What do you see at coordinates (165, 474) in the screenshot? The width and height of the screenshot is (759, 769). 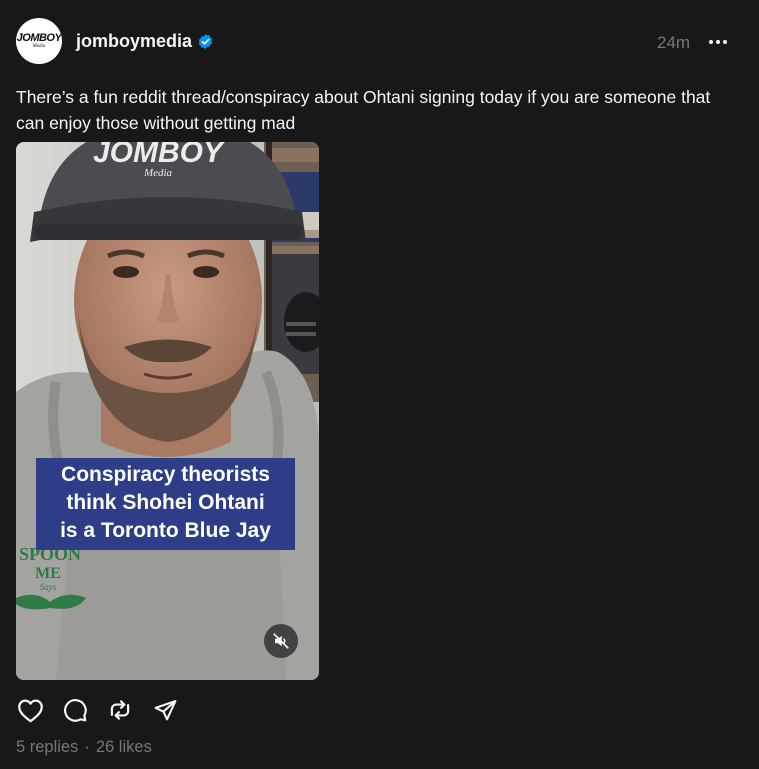 I see `overlay-line-1: Conspiracy theorists` at bounding box center [165, 474].